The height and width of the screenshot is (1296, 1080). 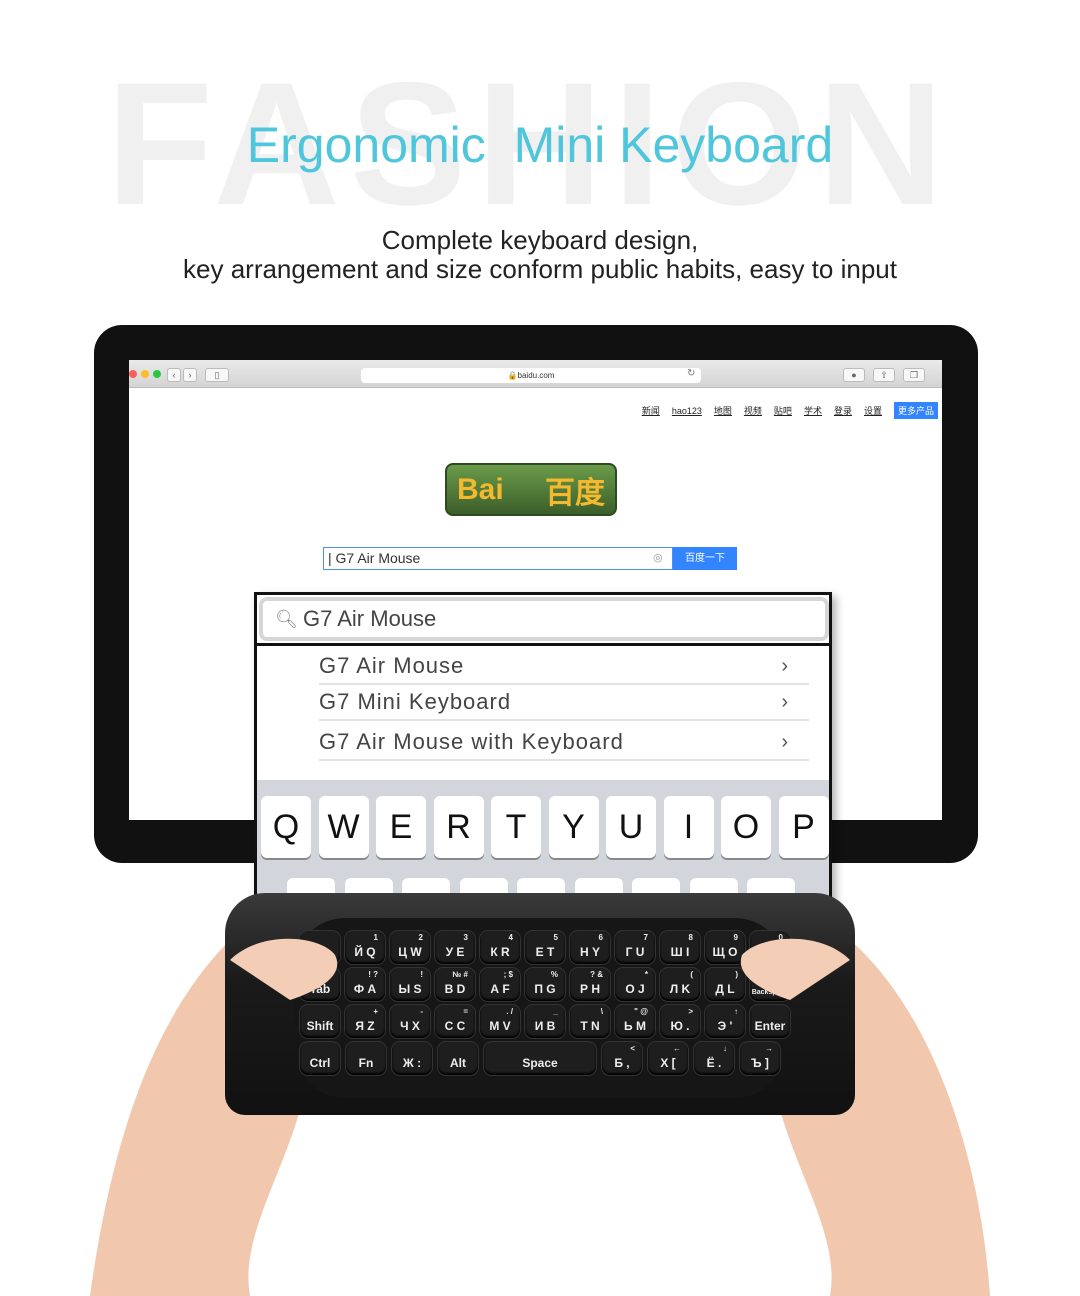 What do you see at coordinates (373, 974) in the screenshot?
I see `key-symbol: ! ?` at bounding box center [373, 974].